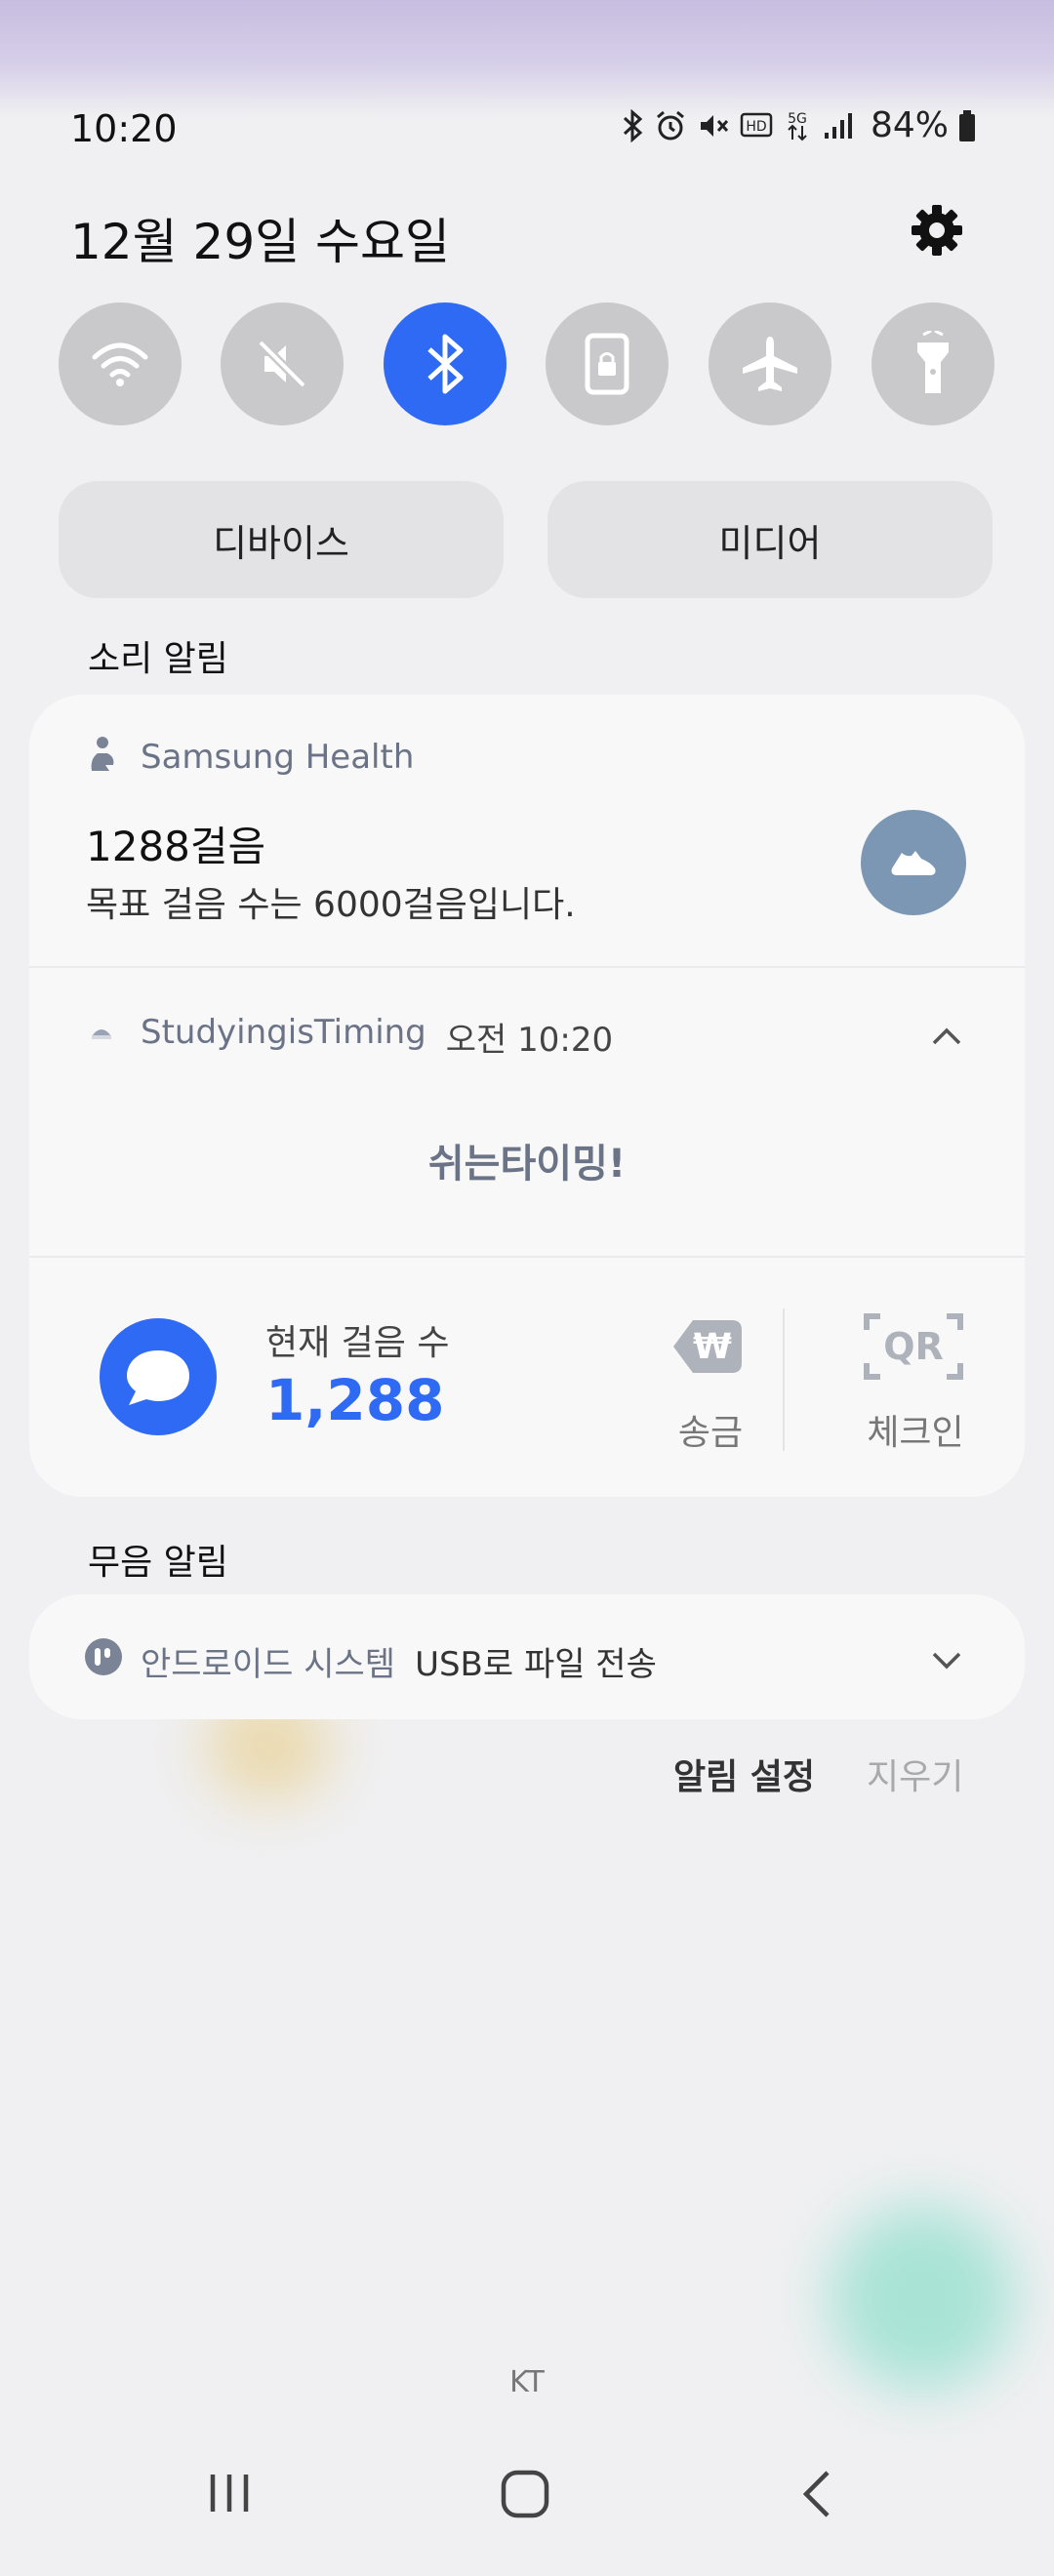  I want to click on qr-scan-icon: QR, so click(913, 1346).